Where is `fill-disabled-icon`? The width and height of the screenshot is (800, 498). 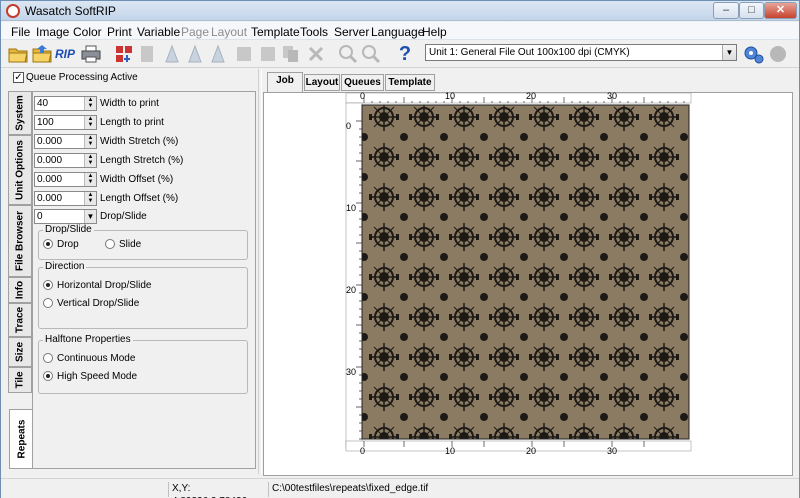
fill-disabled-icon is located at coordinates (268, 54).